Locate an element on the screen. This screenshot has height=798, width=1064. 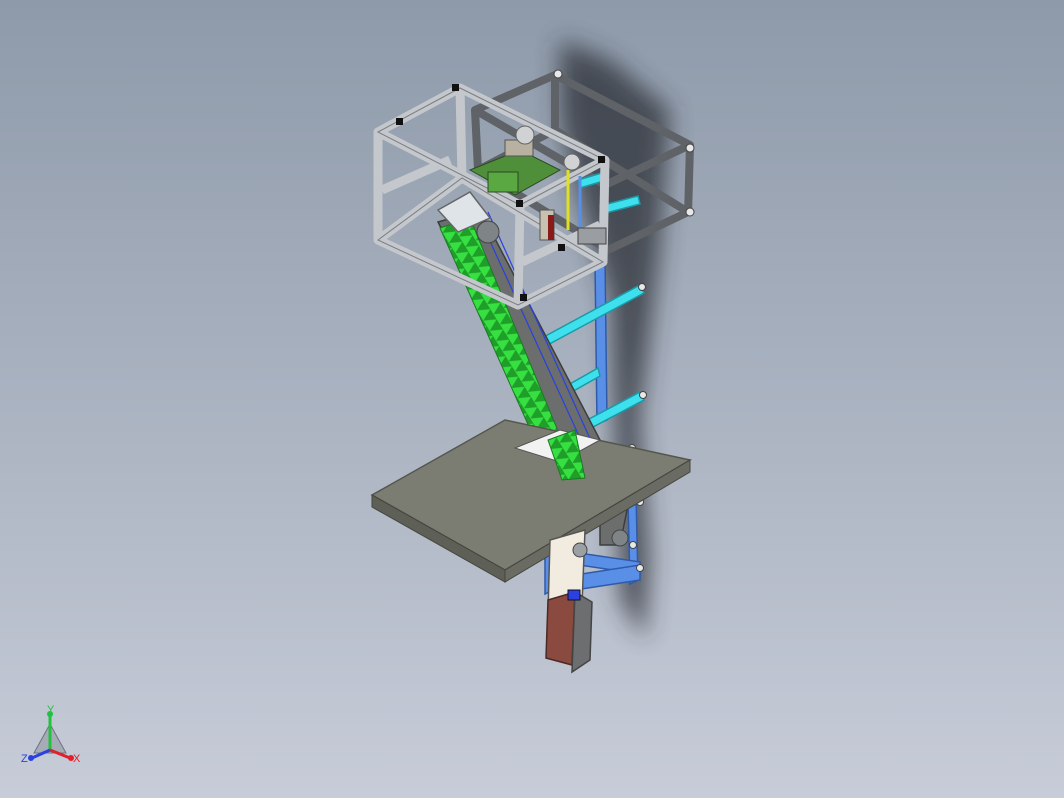
drive-unit is located at coordinates (569, 601).